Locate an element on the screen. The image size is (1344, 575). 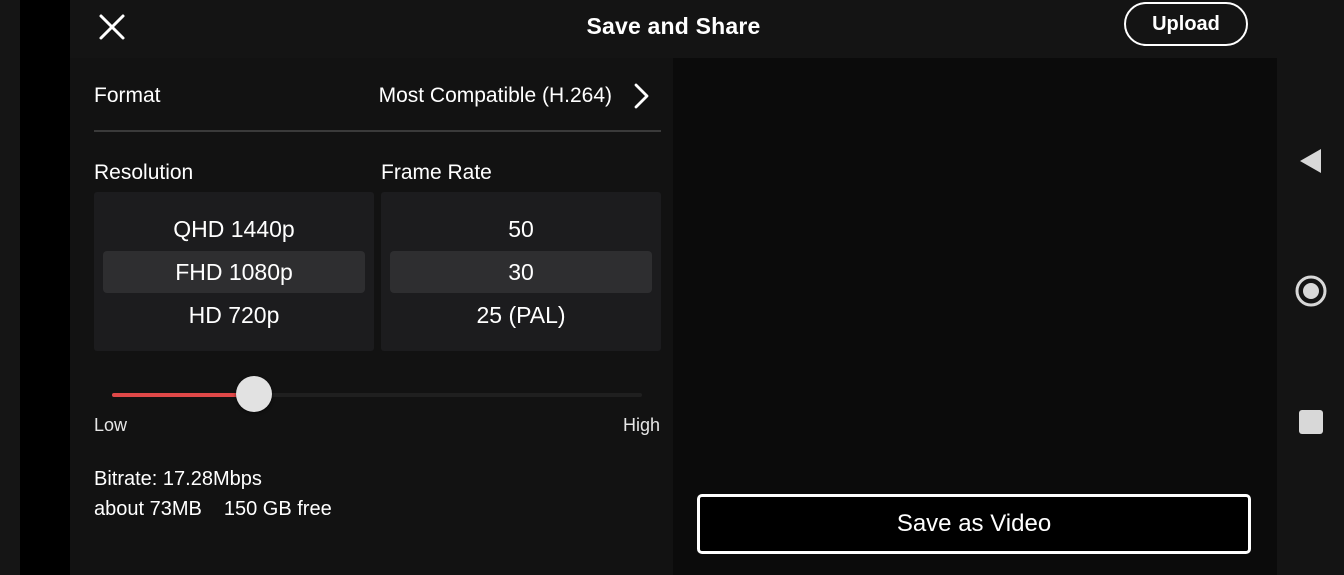
frame-rate-label: Frame Rate is located at coordinates (436, 172).